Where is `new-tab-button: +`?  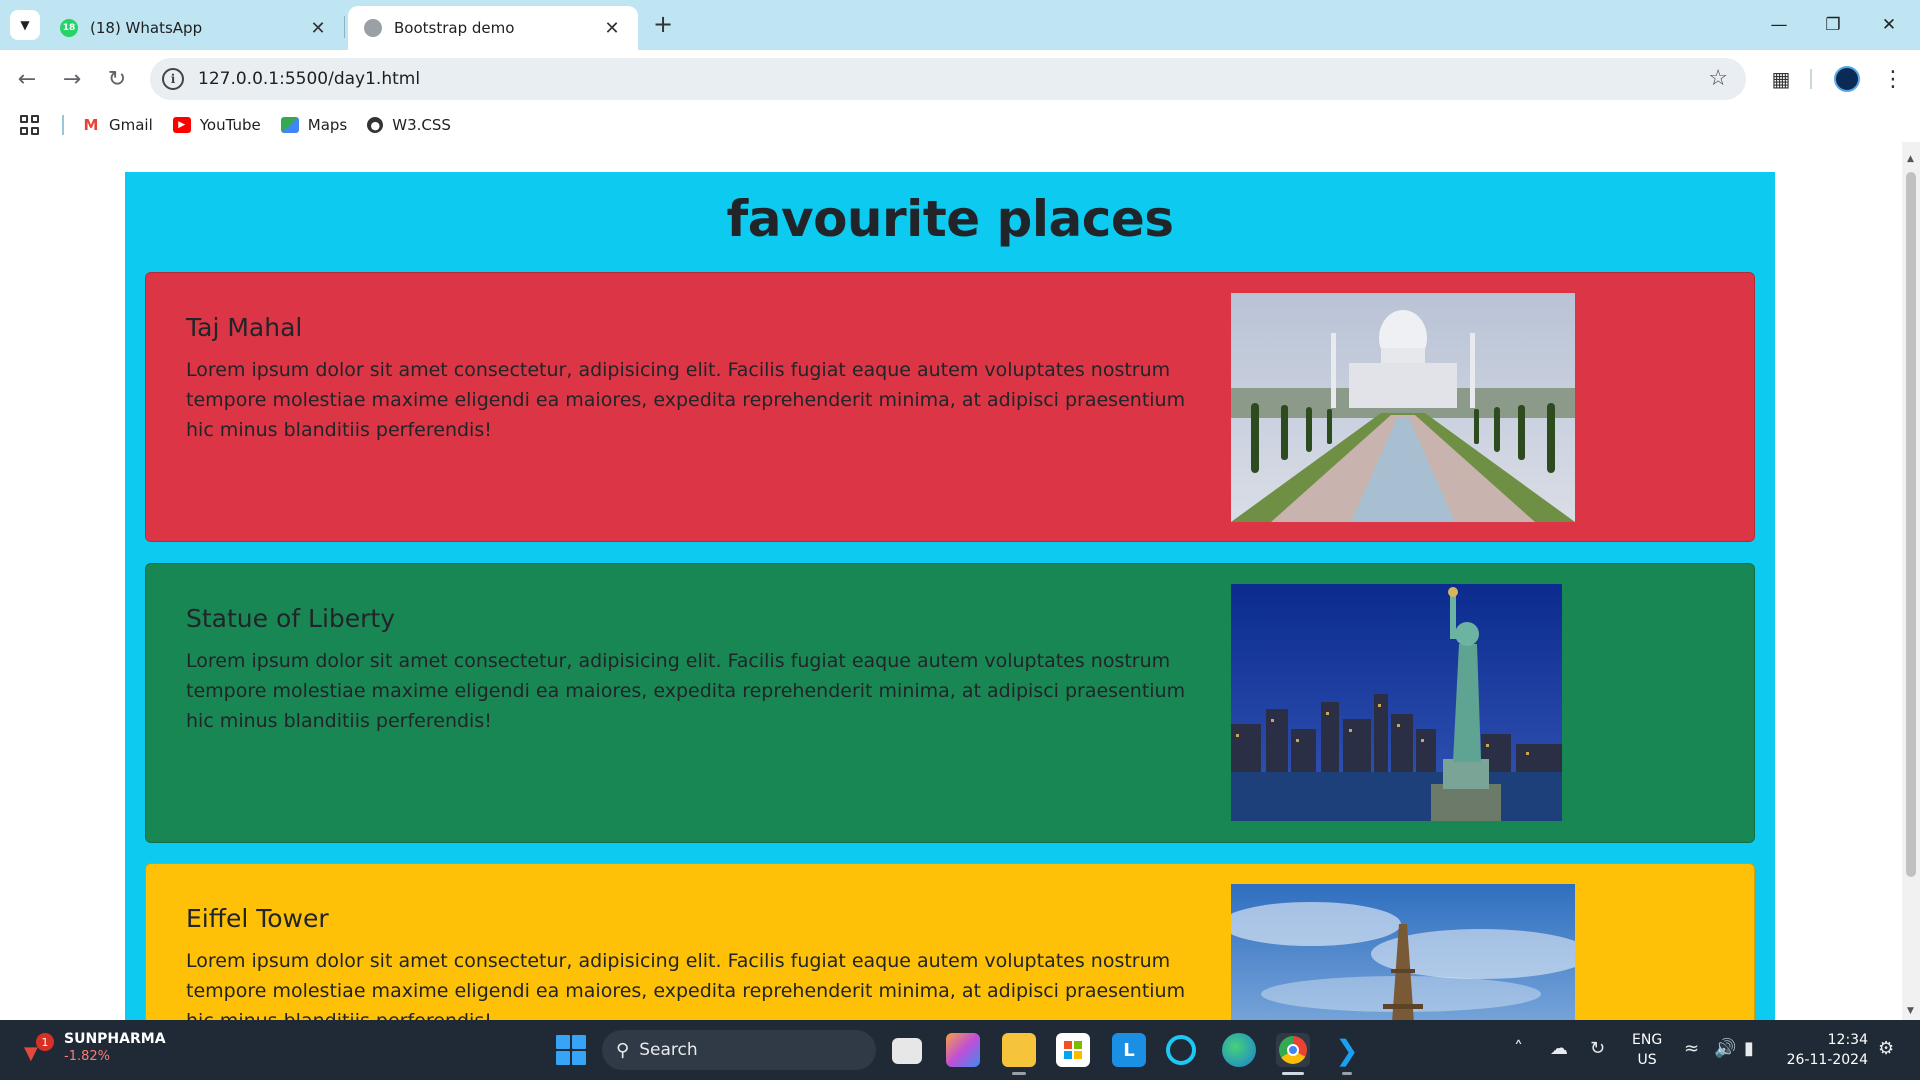
new-tab-button: + is located at coordinates (663, 25).